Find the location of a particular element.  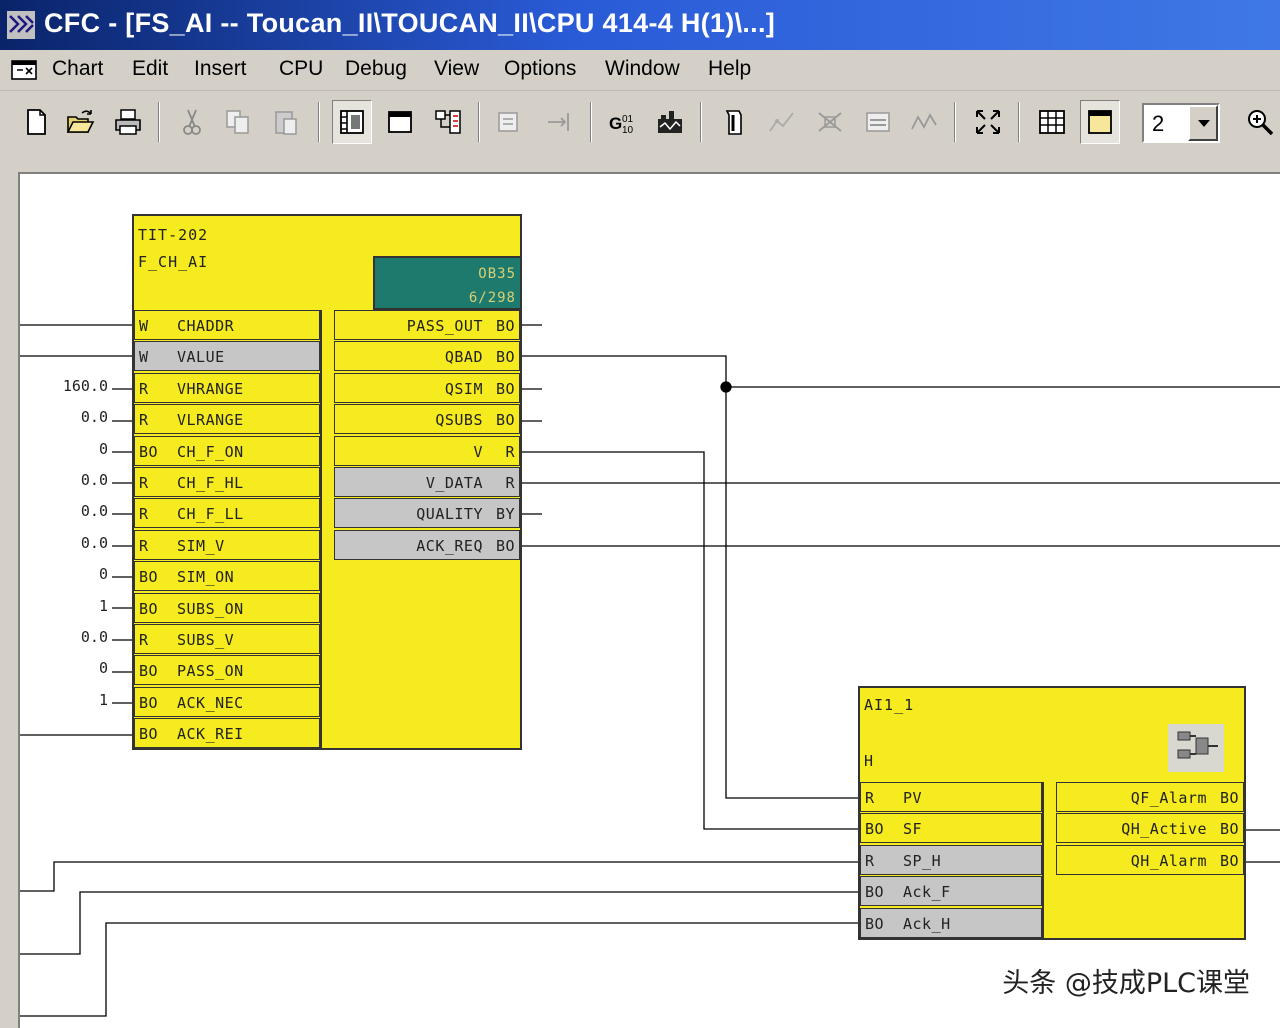

trend-button is located at coordinates (878, 122).